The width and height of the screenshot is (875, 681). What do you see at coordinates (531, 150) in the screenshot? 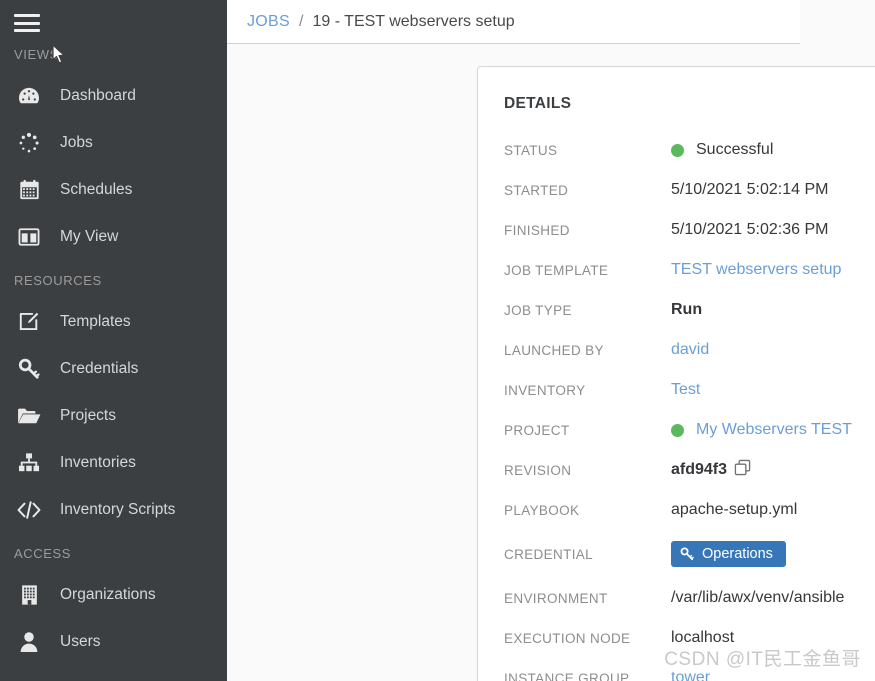
I see `detail-label: STATUS` at bounding box center [531, 150].